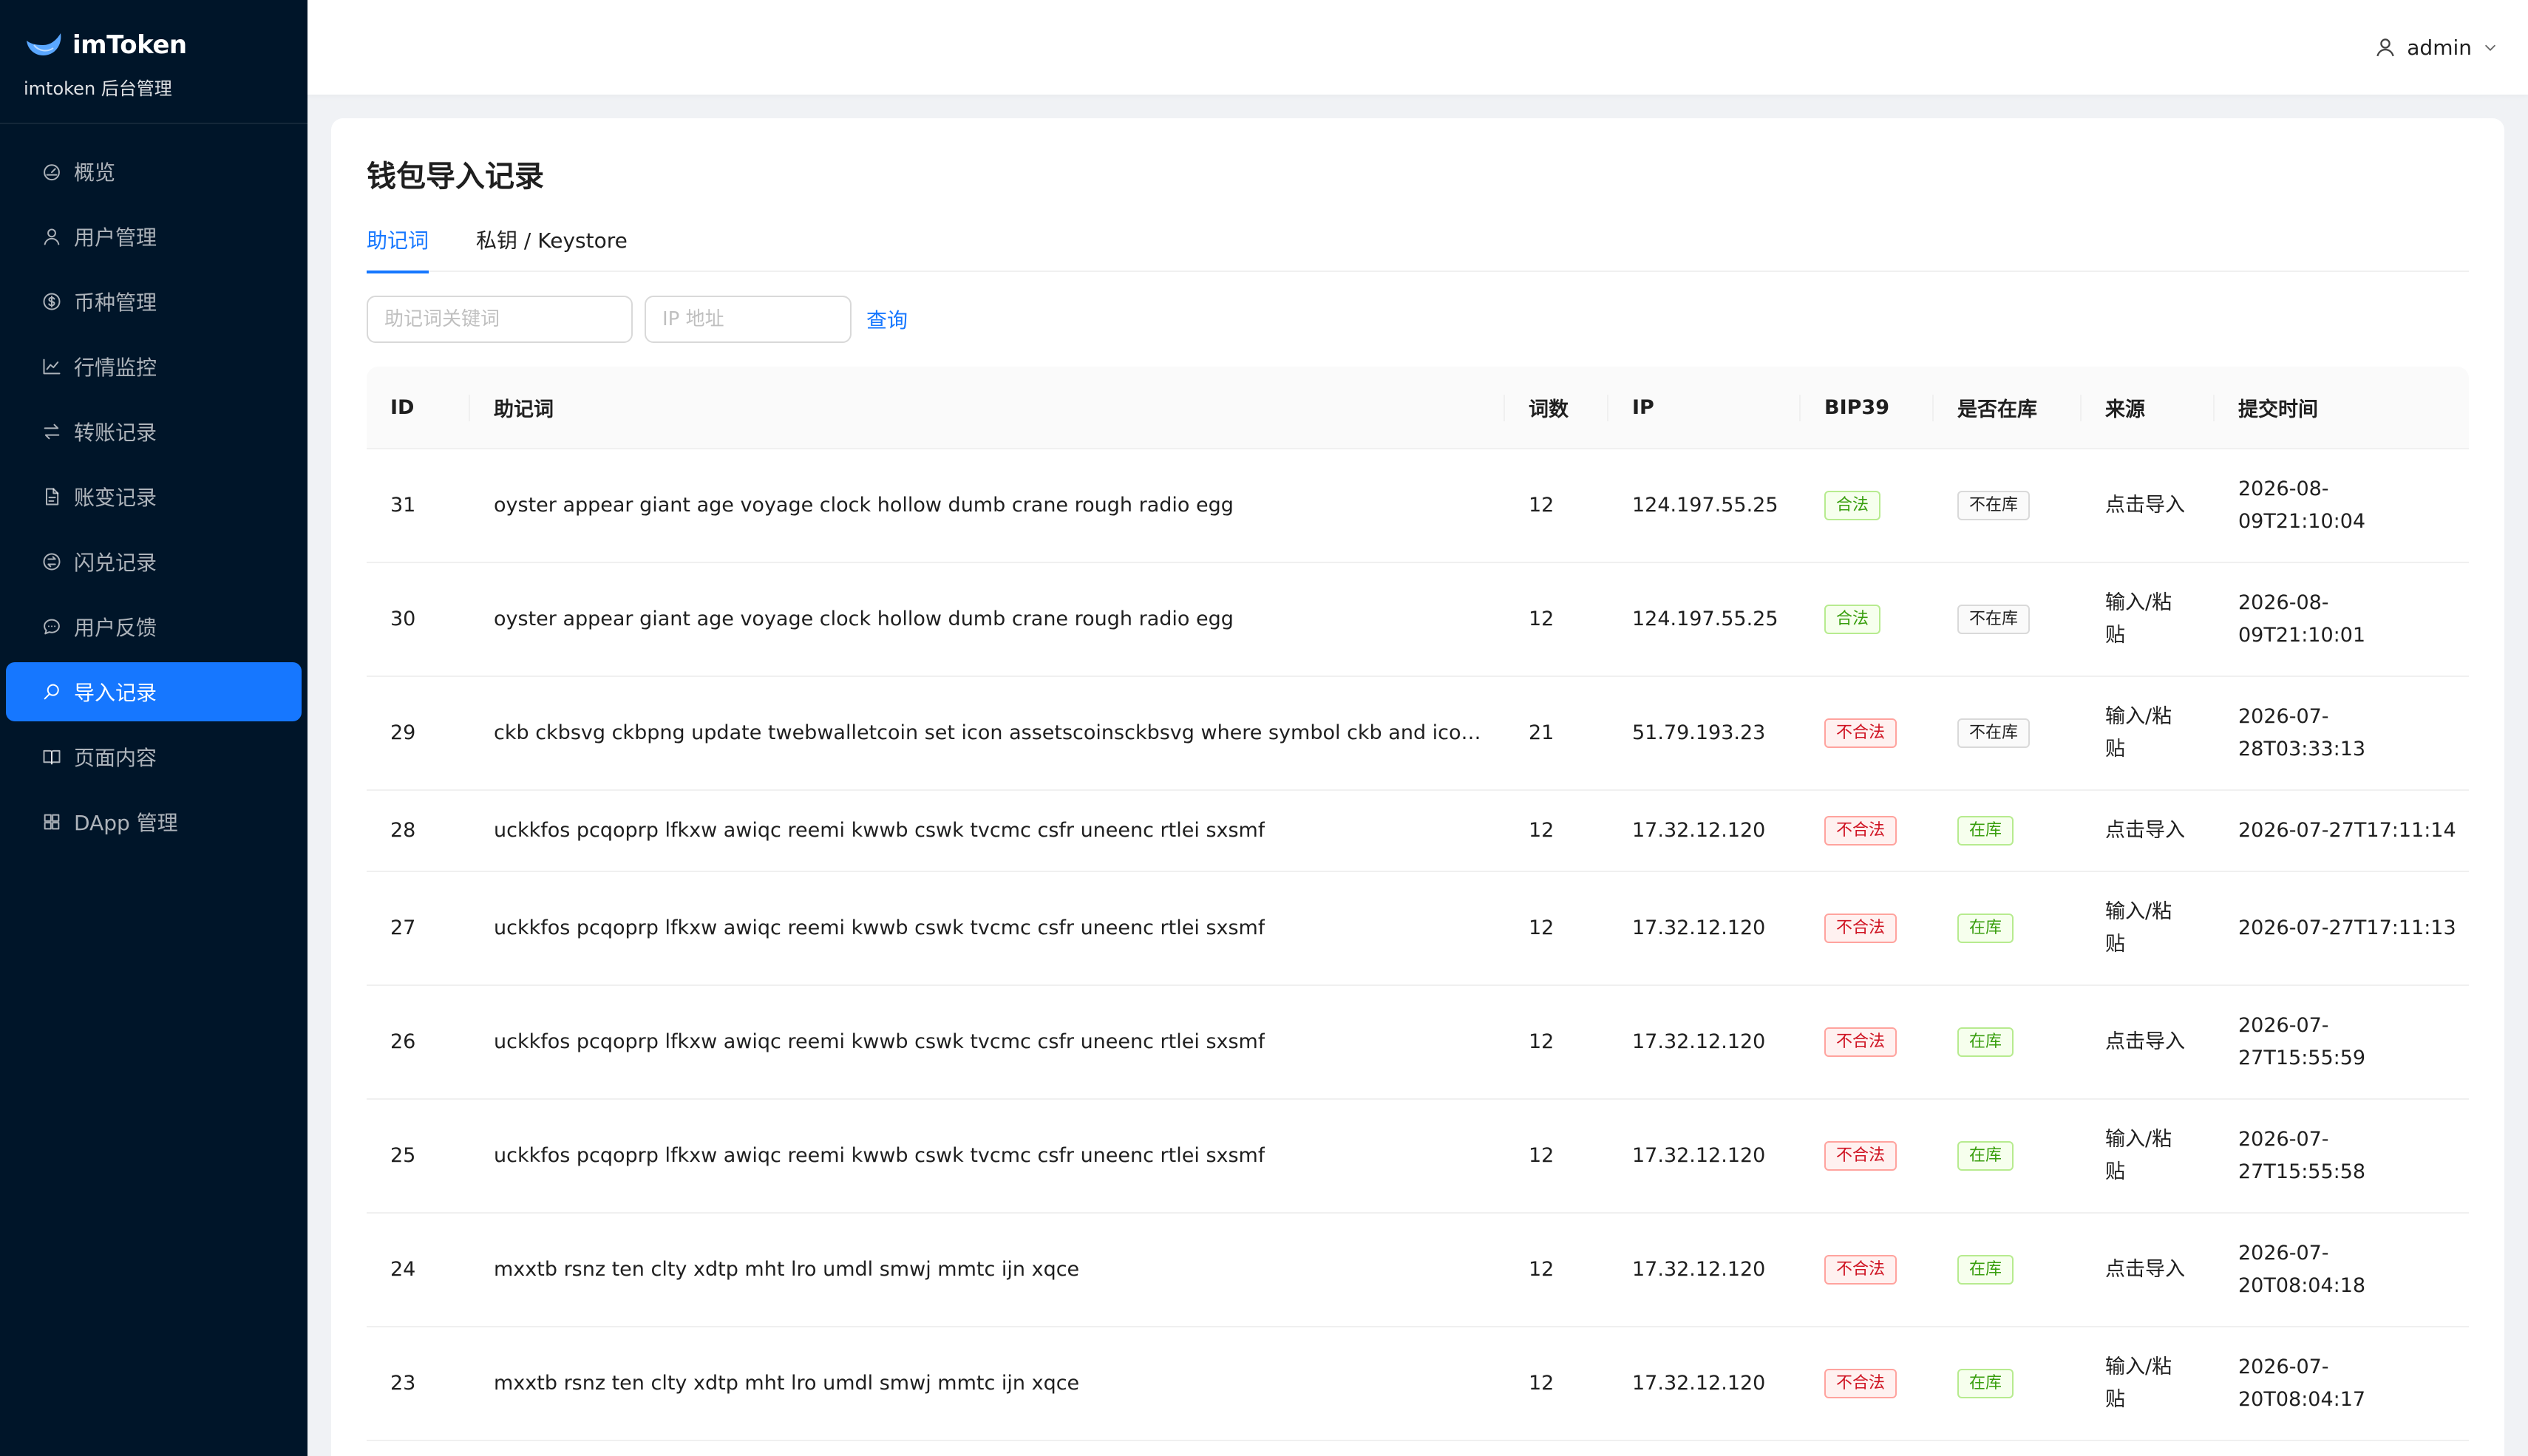  I want to click on sidebar-item-label: 行情监控, so click(116, 368).